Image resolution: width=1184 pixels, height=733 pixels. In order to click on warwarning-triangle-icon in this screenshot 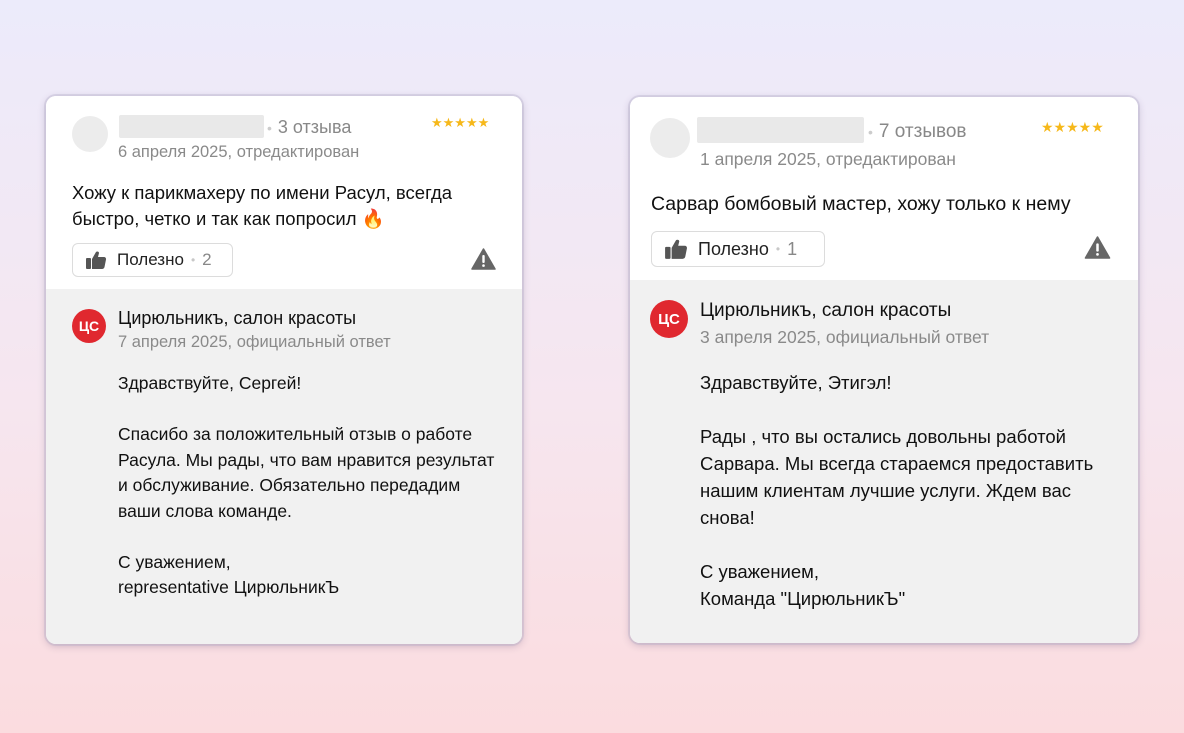, I will do `click(1097, 247)`.